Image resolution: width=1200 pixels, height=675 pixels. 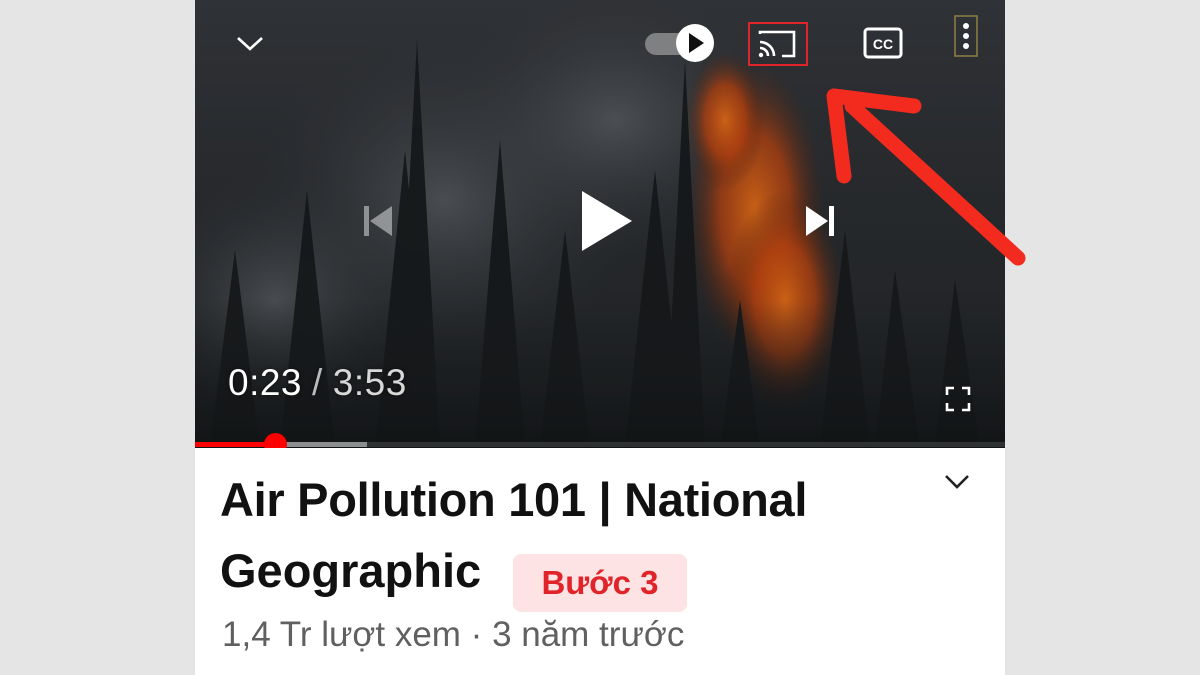 I want to click on expand-description-button, so click(x=957, y=482).